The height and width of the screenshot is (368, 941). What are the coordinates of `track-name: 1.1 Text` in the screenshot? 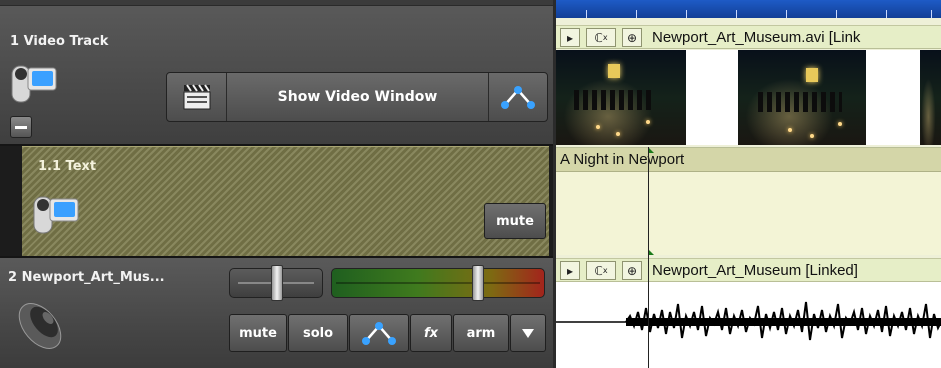 It's located at (67, 166).